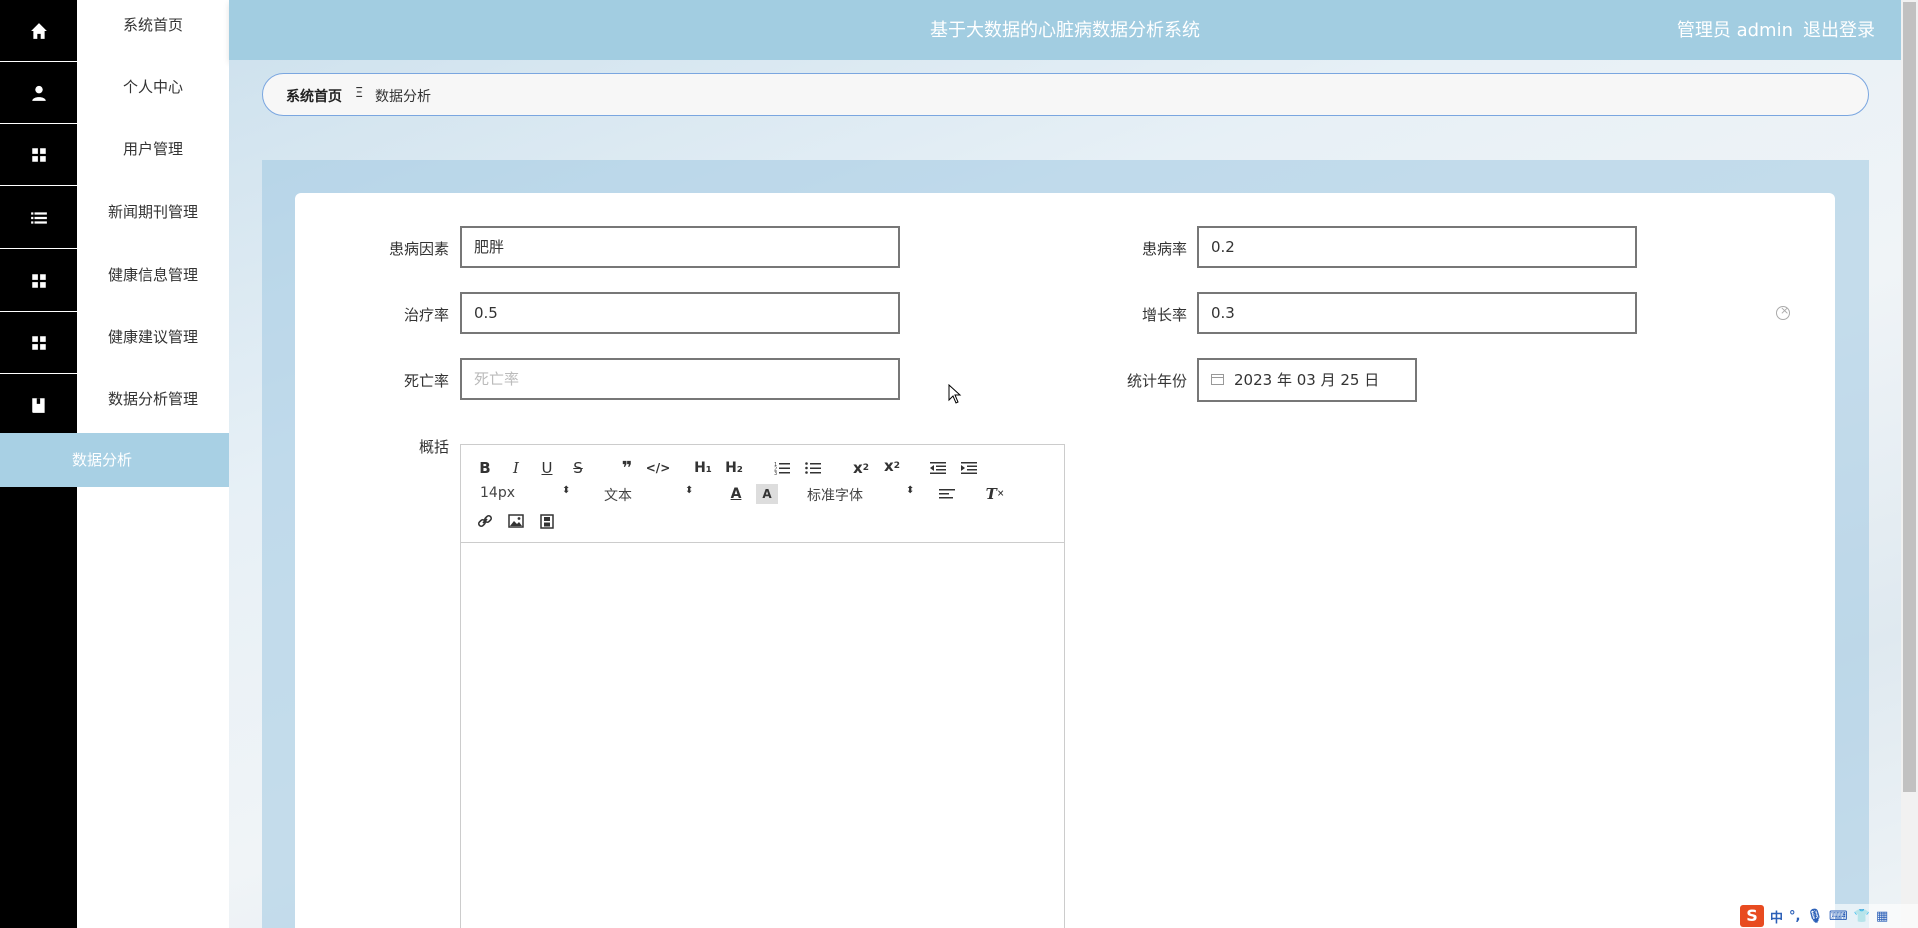 The width and height of the screenshot is (1918, 928). I want to click on clear-circle-icon, so click(1783, 312).